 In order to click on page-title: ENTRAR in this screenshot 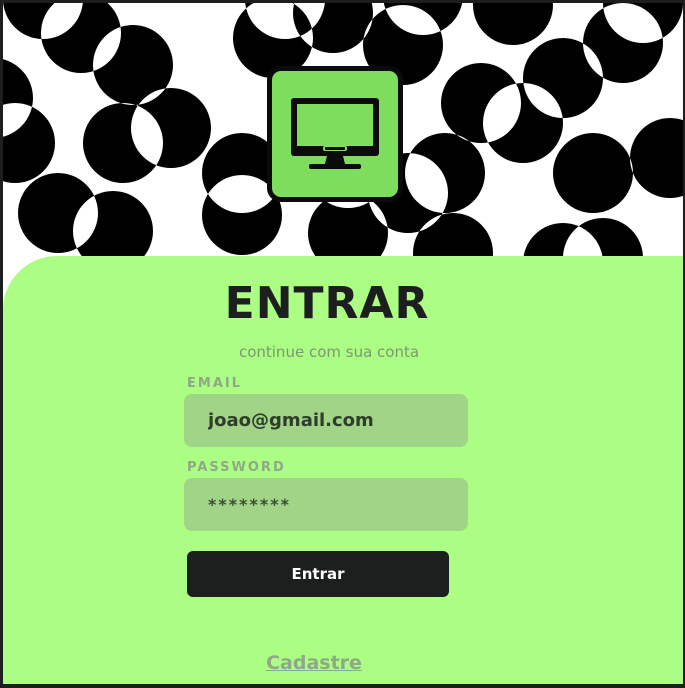, I will do `click(327, 303)`.